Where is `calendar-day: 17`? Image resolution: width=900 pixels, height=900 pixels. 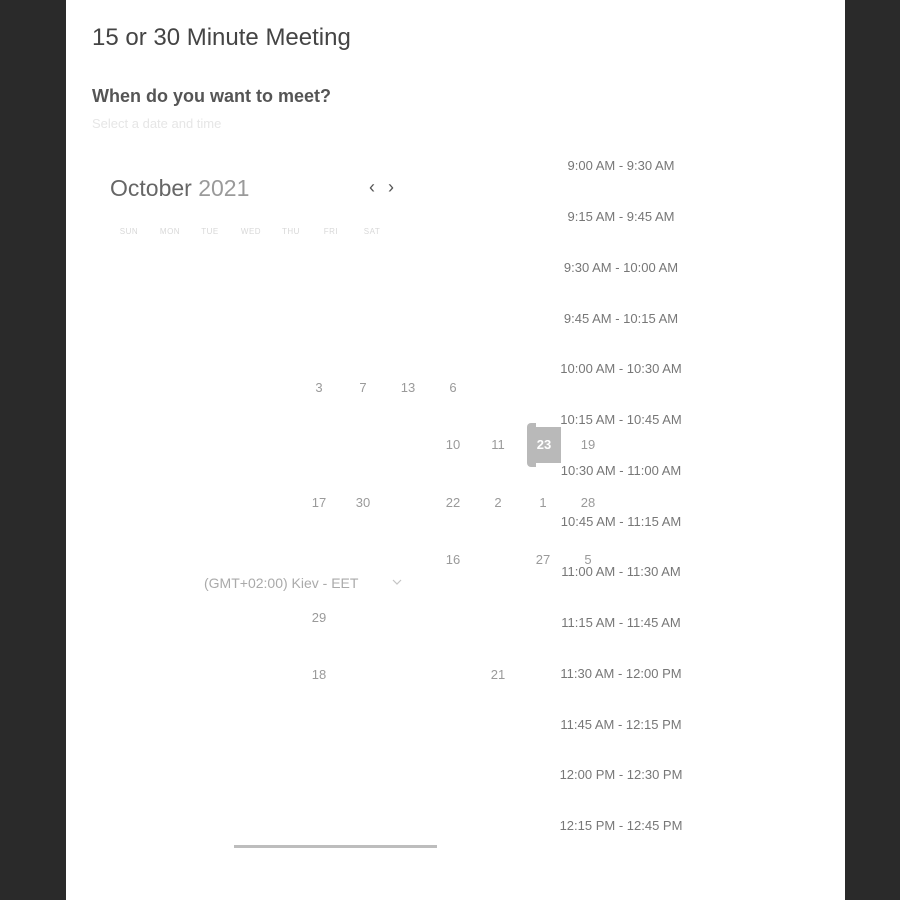
calendar-day: 17 is located at coordinates (319, 503).